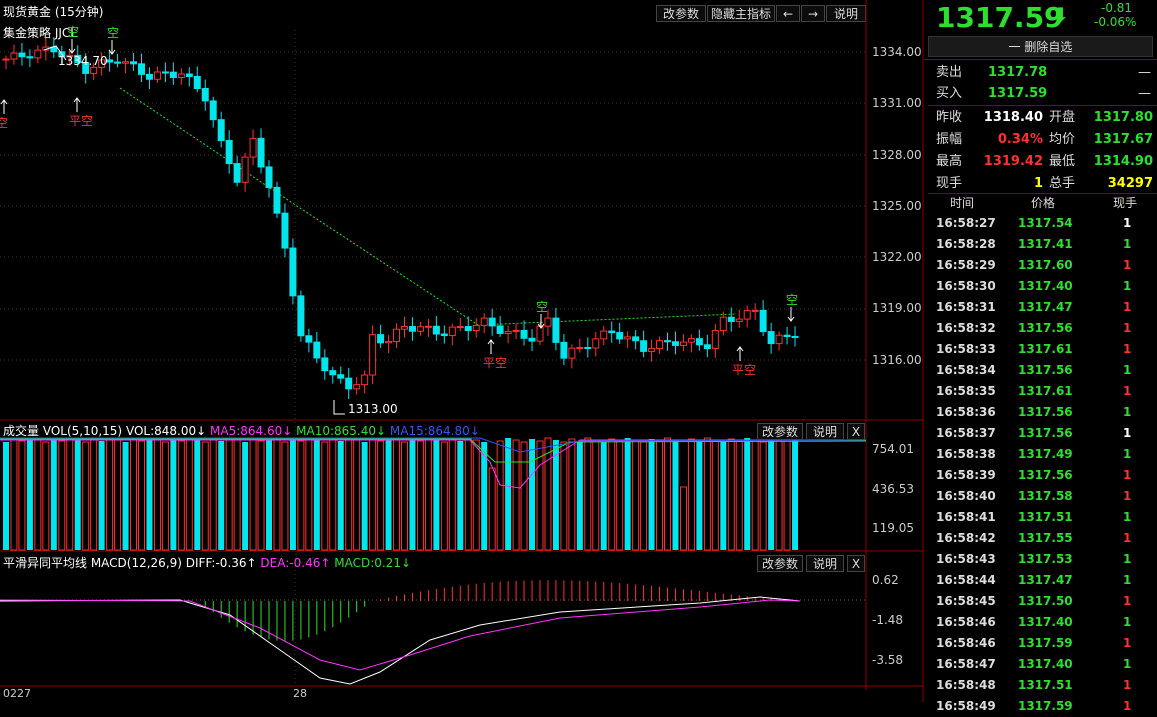 The image size is (1157, 717). Describe the element at coordinates (495, 363) in the screenshot. I see `signal-label: 平空` at that location.